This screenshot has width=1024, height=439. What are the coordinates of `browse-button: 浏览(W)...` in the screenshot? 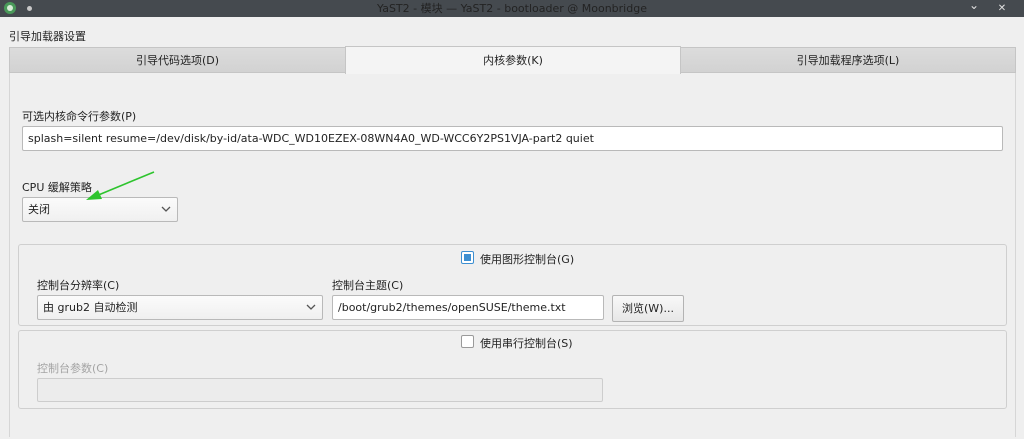 It's located at (648, 308).